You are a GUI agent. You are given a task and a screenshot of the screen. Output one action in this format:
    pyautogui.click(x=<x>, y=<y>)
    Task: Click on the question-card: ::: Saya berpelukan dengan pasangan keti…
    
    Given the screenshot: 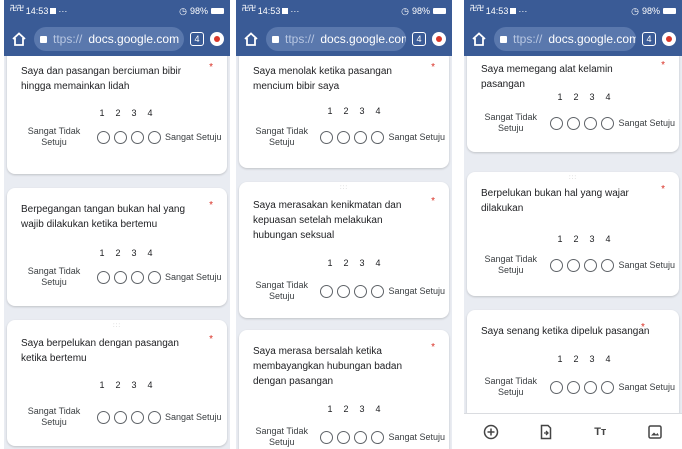 What is the action you would take?
    pyautogui.click(x=117, y=383)
    